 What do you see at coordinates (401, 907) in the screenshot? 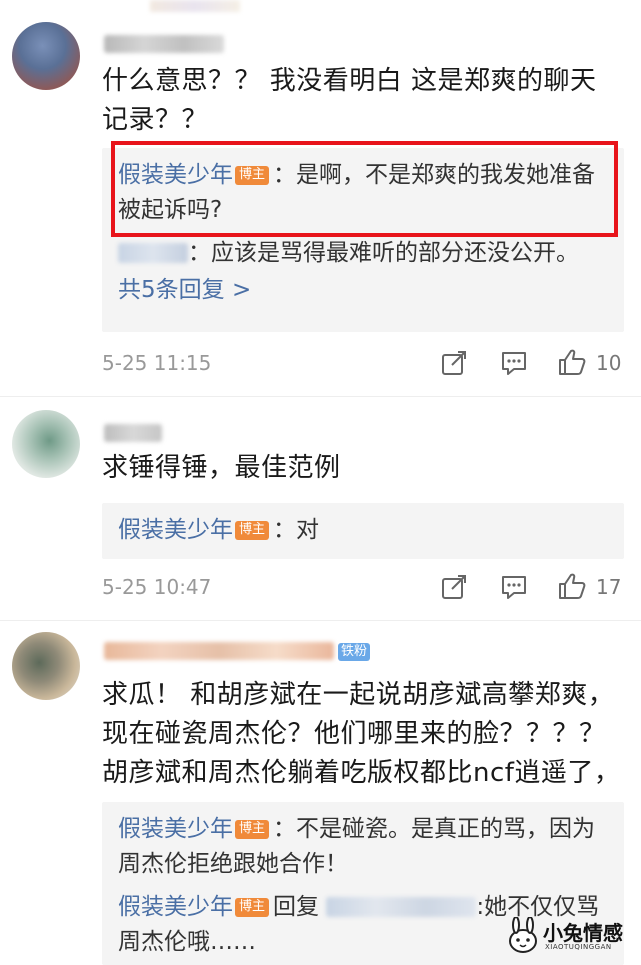
I see `reply-target-blurred` at bounding box center [401, 907].